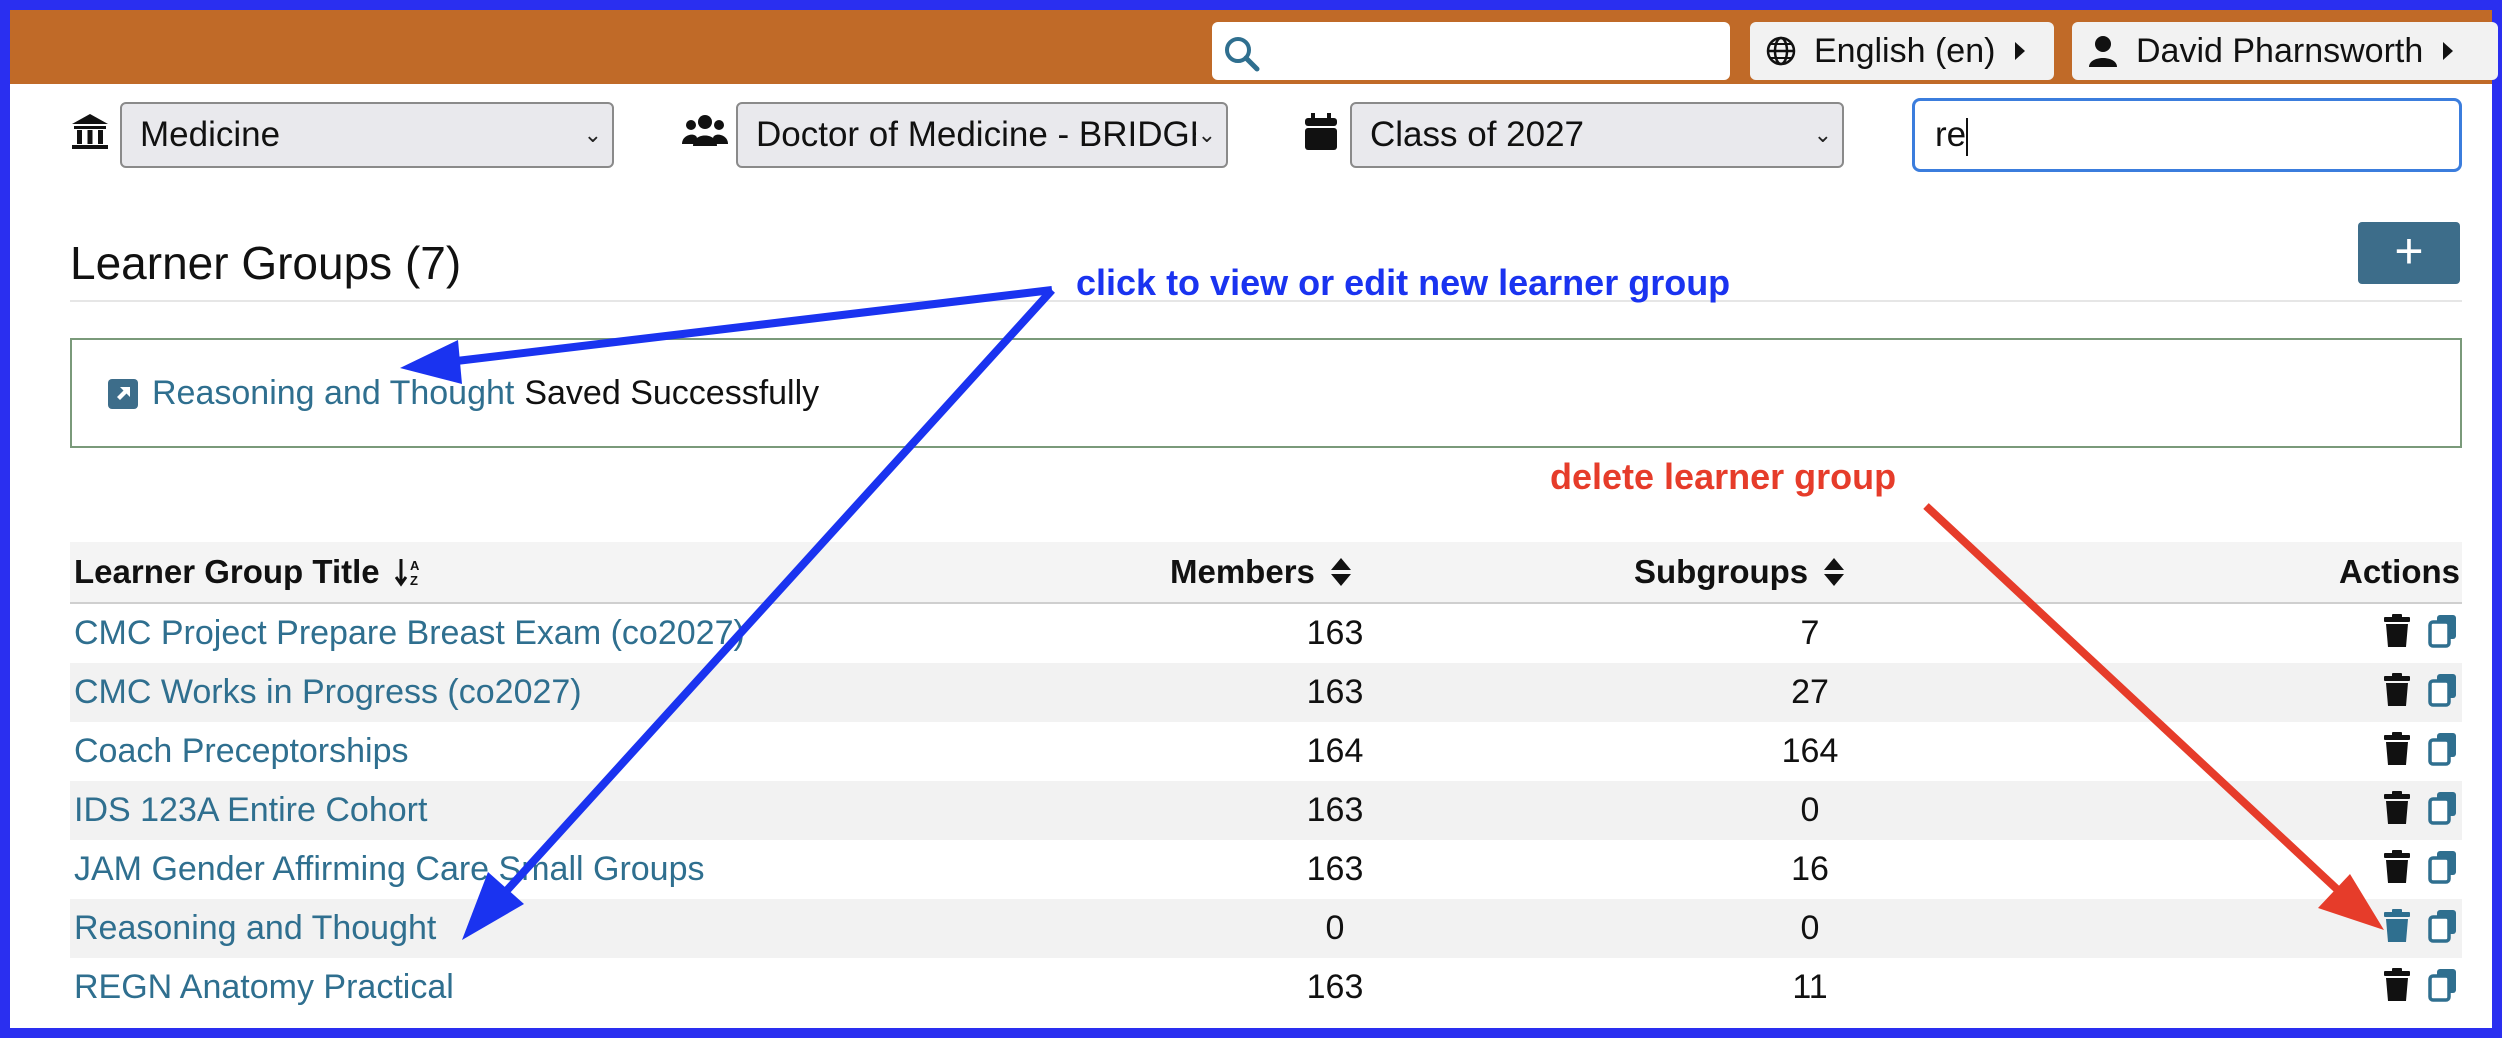 Image resolution: width=2502 pixels, height=1038 pixels. Describe the element at coordinates (407, 573) in the screenshot. I see `sort-alpha-down-icon: A Z` at that location.